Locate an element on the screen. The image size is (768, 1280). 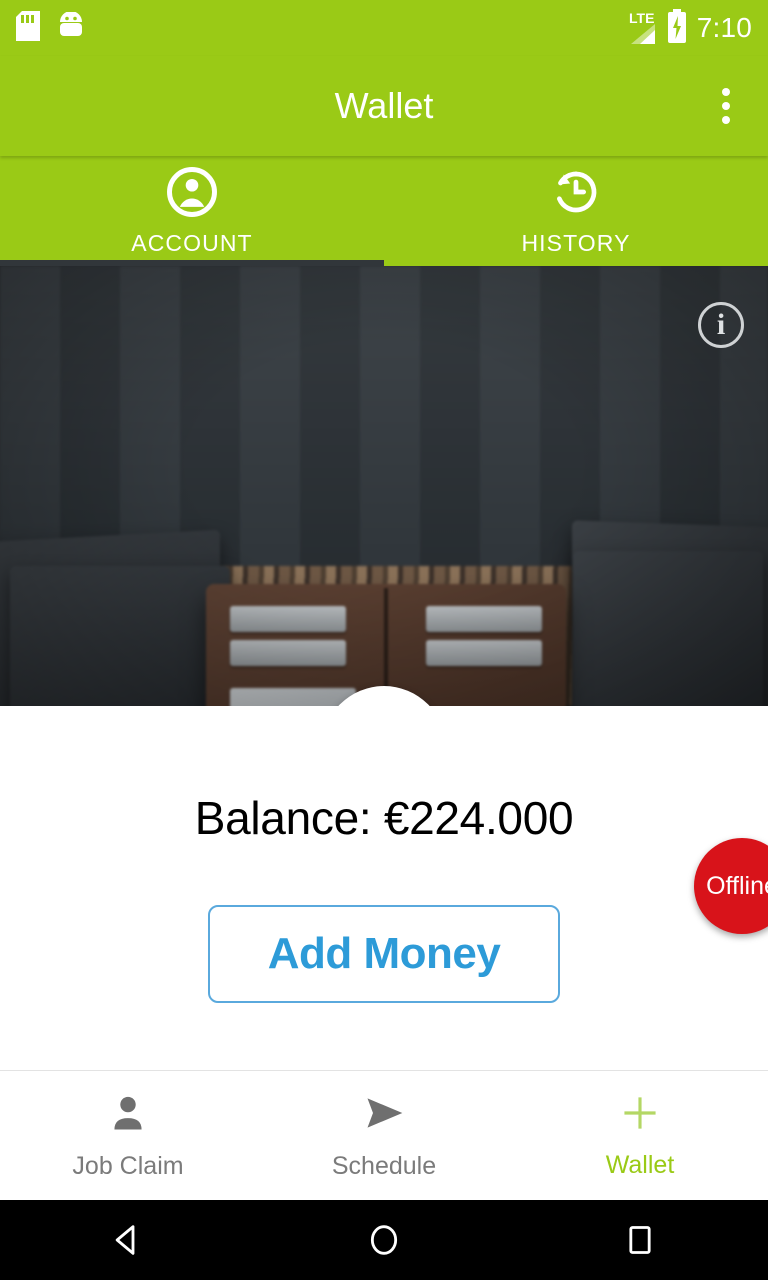
plus-icon is located at coordinates (640, 1115).